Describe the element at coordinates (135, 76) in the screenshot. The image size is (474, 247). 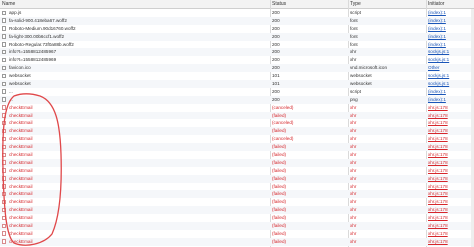
I see `request-name-cell: websocket` at that location.